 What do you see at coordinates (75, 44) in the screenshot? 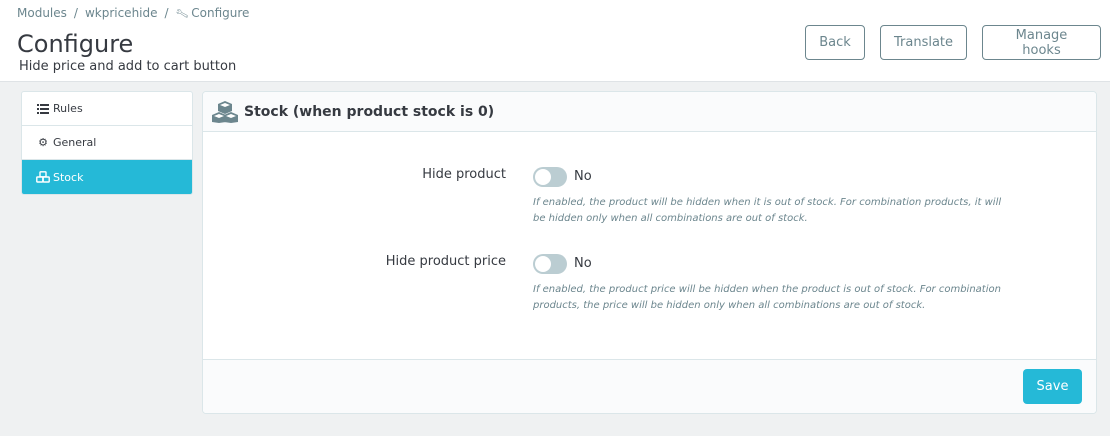
I see `page-title: Configure` at bounding box center [75, 44].